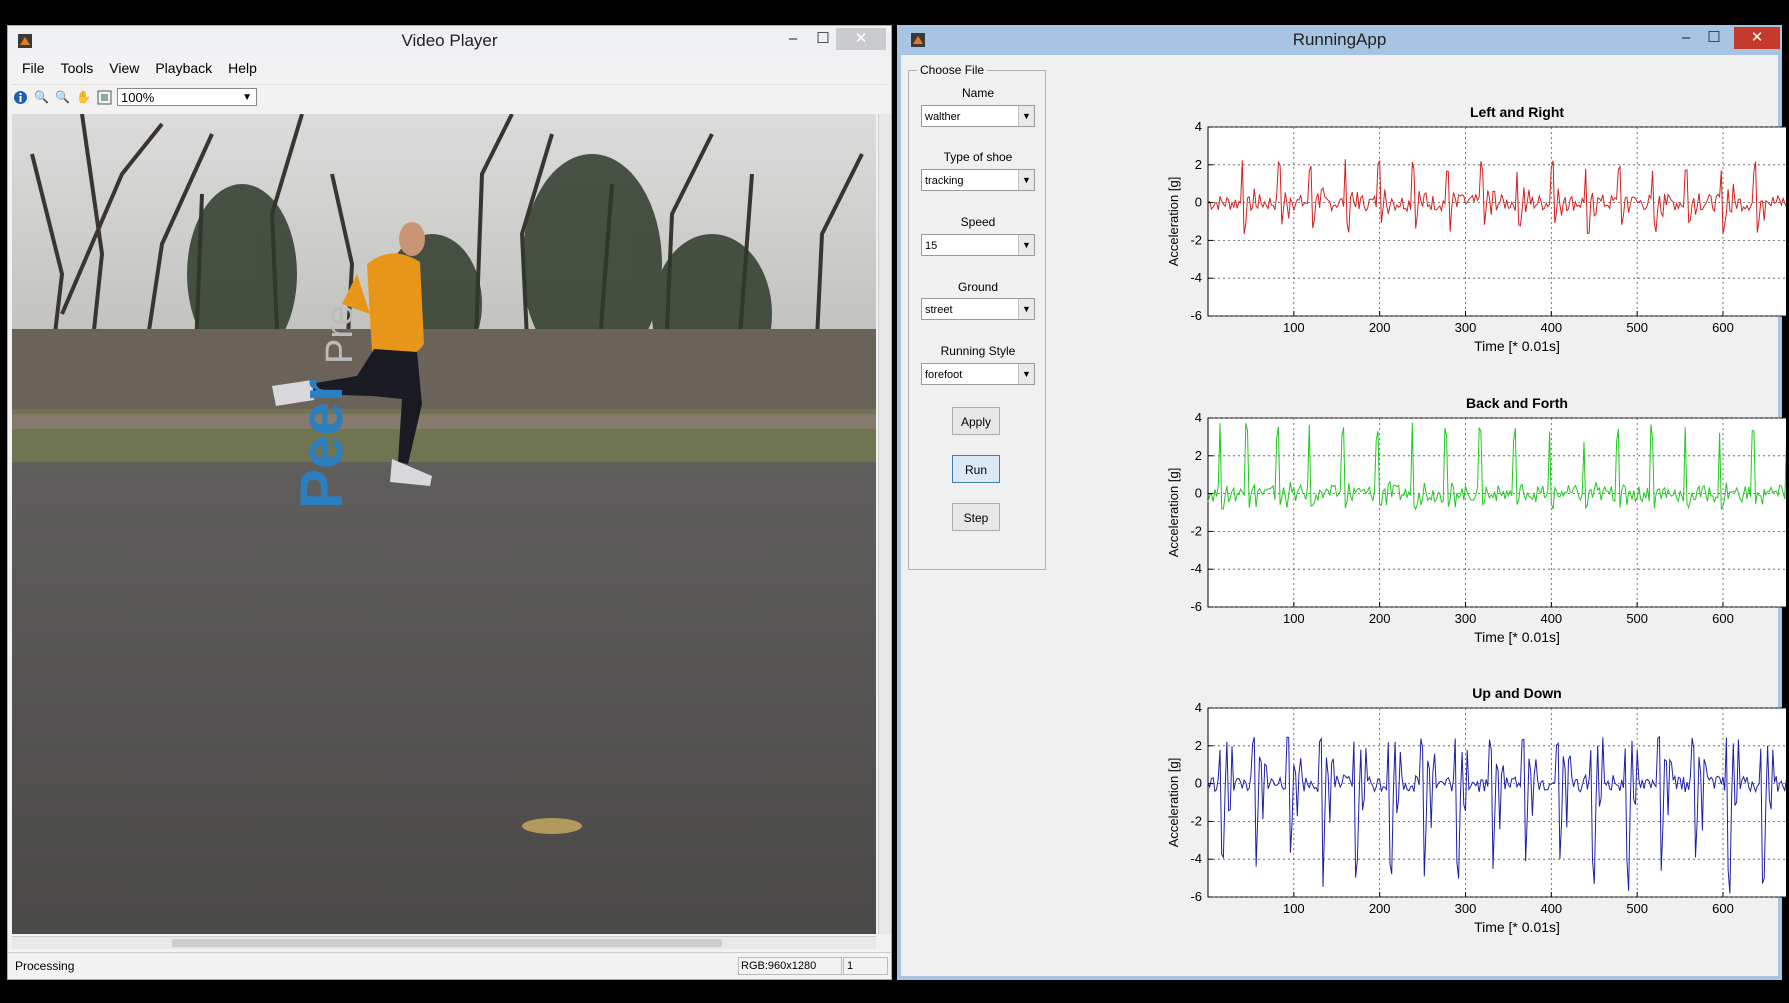 This screenshot has height=1003, width=1789. What do you see at coordinates (138, 97) in the screenshot?
I see `zoom-value: 100%` at bounding box center [138, 97].